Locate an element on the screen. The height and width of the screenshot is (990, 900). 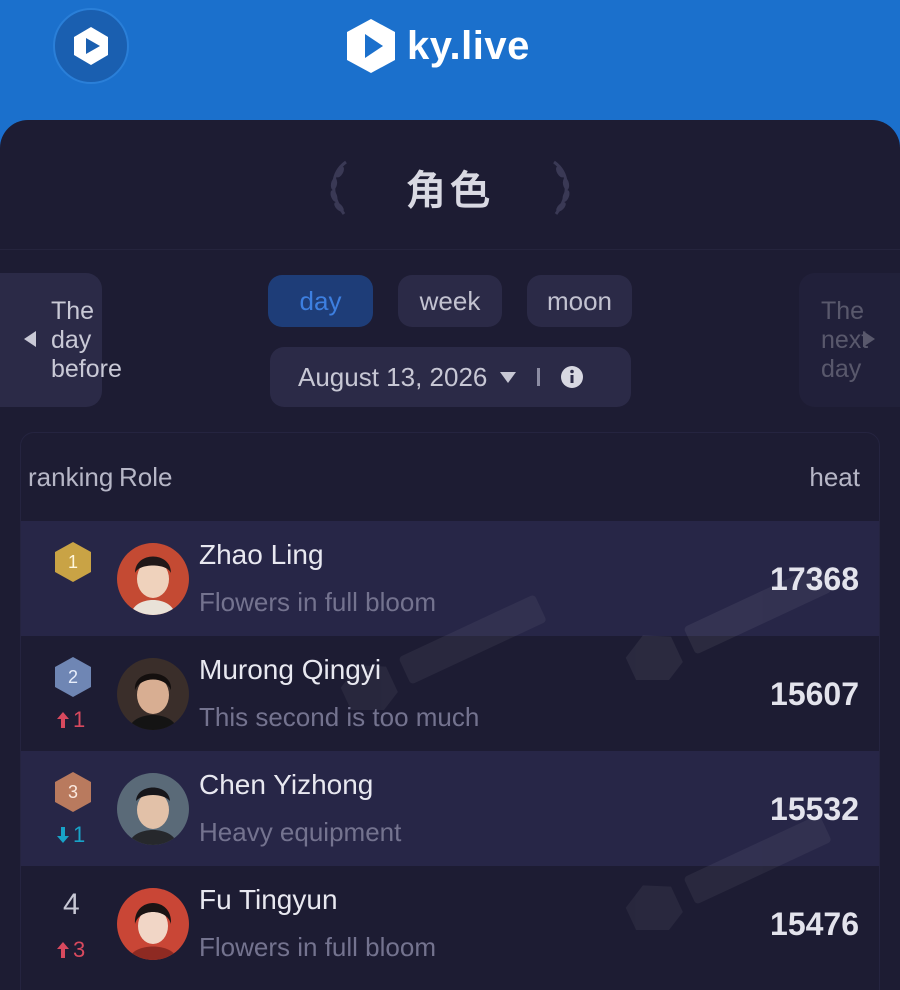
brand-name: ky.live is located at coordinates (468, 45).